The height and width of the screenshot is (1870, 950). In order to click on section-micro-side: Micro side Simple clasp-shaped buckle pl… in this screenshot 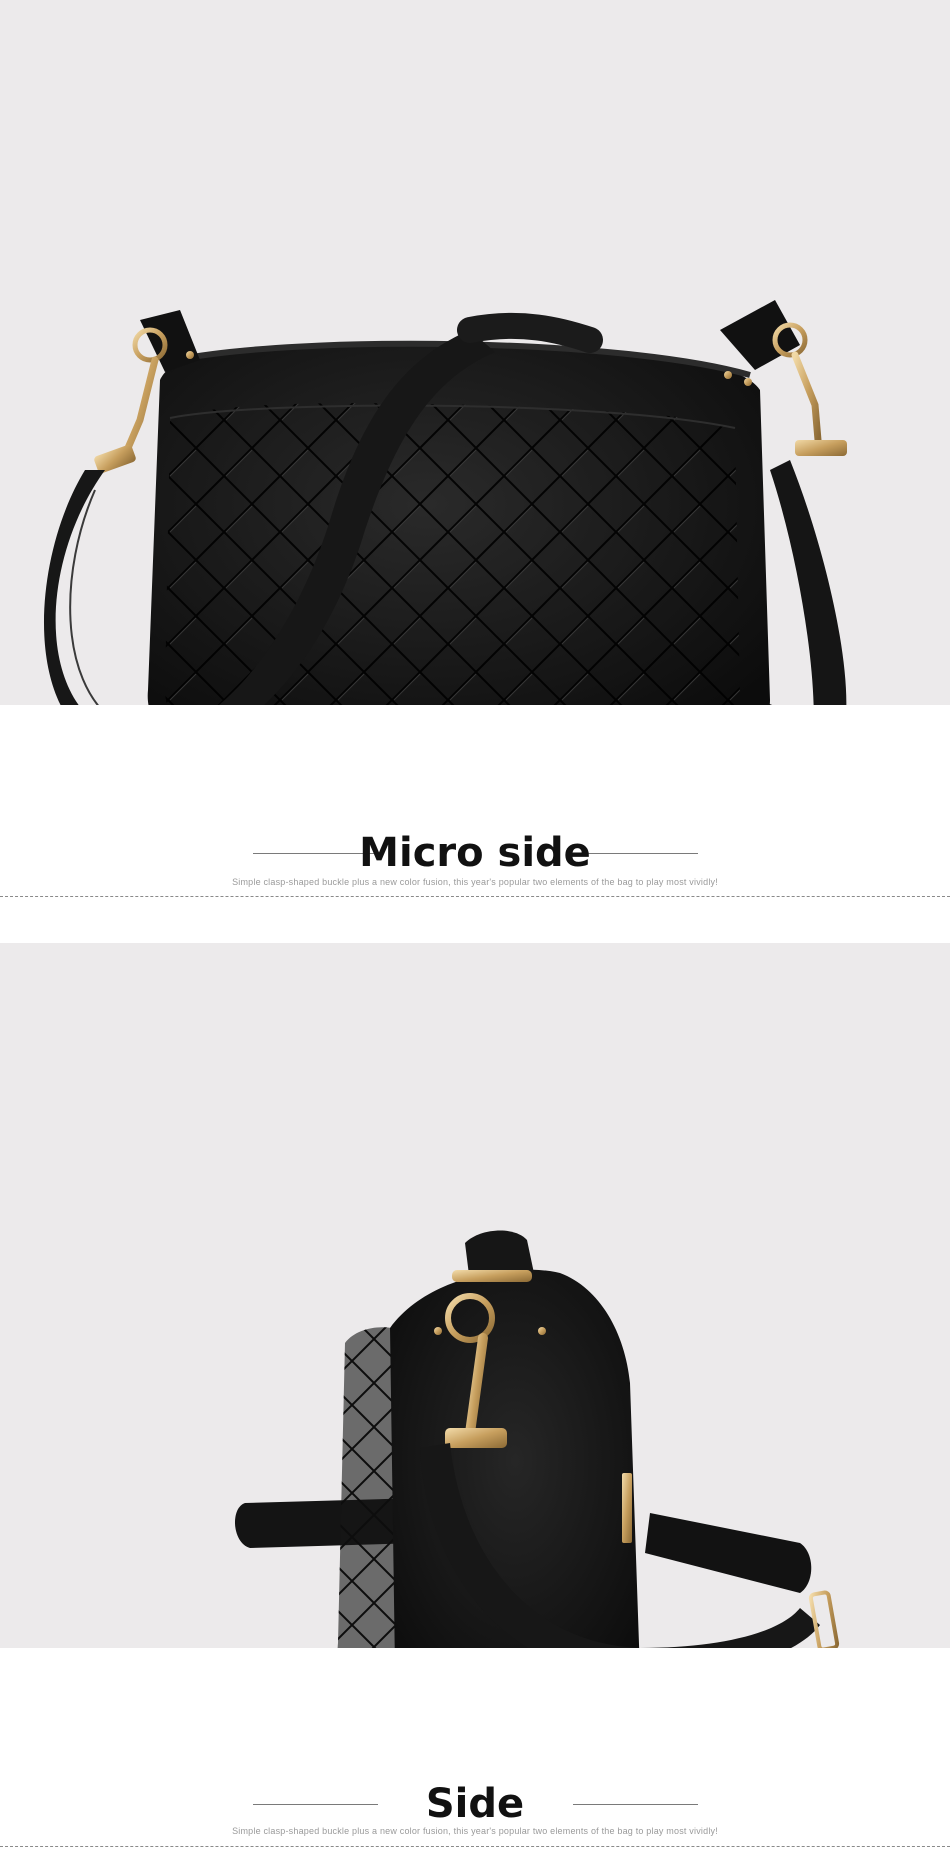, I will do `click(475, 822)`.